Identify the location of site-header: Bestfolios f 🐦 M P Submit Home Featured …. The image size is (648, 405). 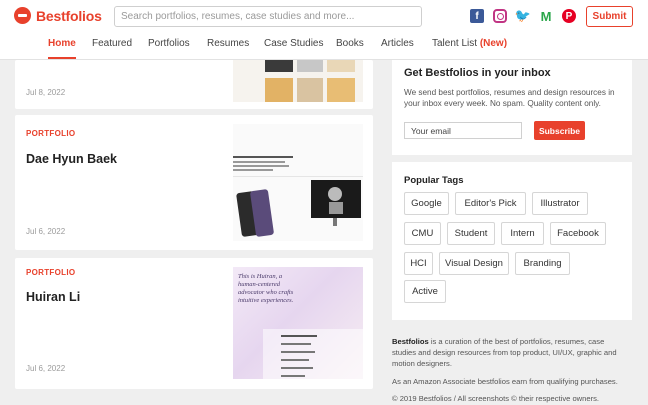
(324, 30).